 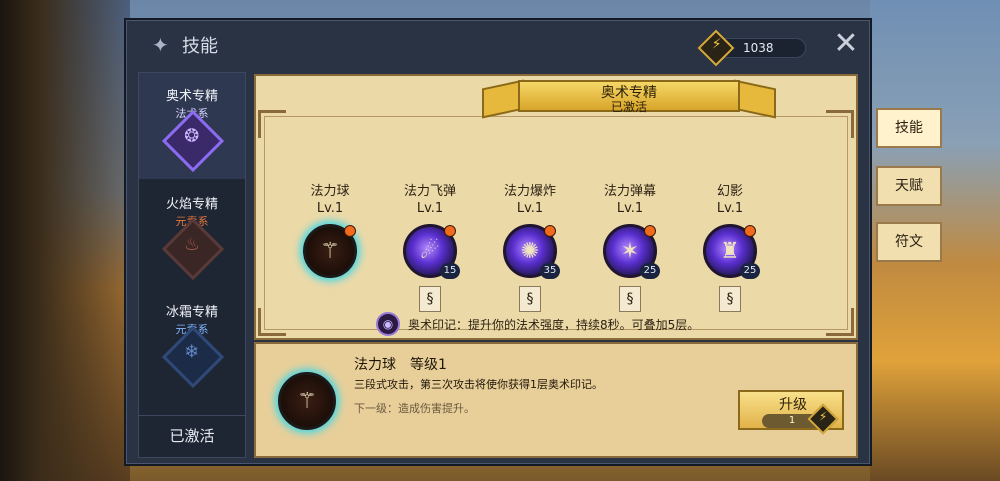 What do you see at coordinates (431, 251) in the screenshot?
I see `missile-icon: ☄ 15` at bounding box center [431, 251].